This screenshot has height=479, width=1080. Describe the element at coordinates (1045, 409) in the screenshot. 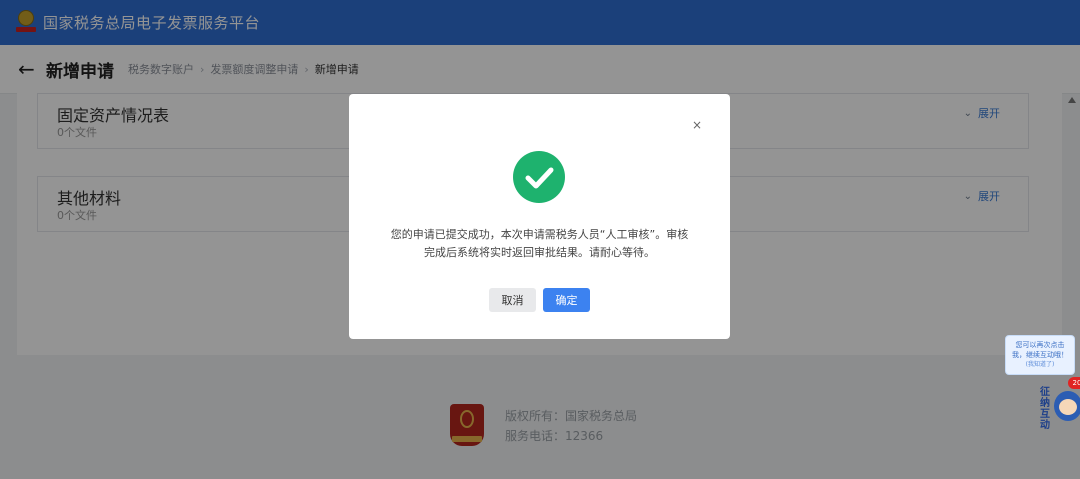

I see `assistant-label: 征纳互动` at that location.